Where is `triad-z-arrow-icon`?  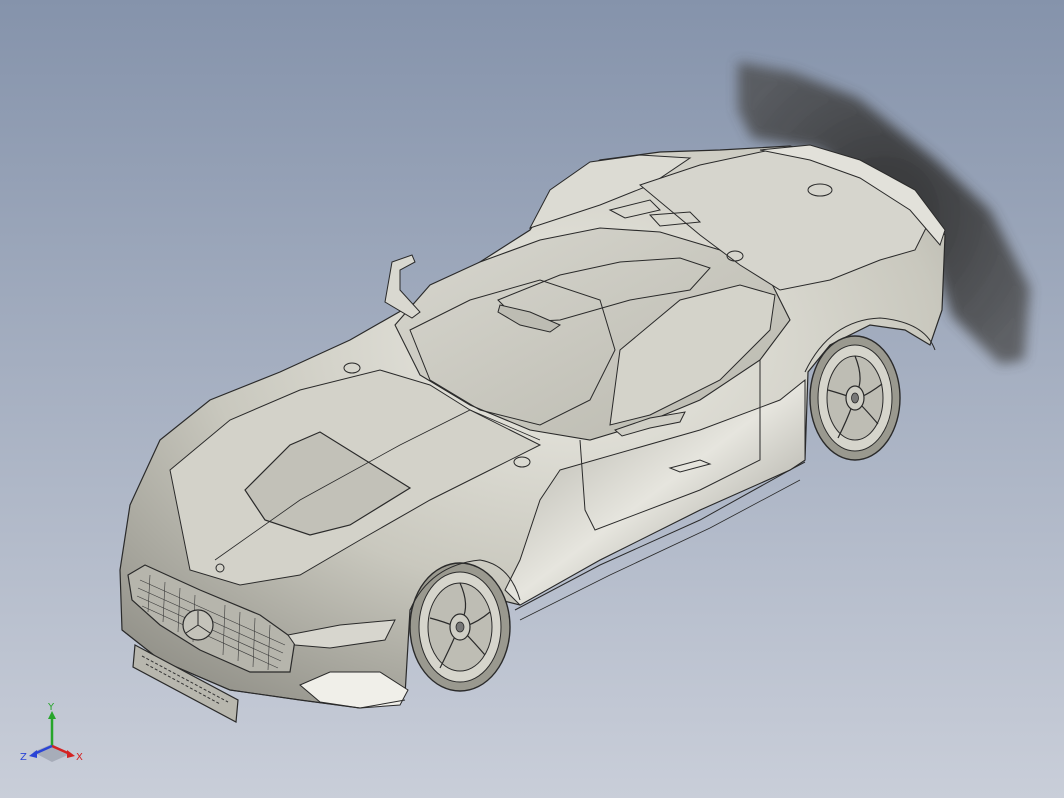 triad-z-arrow-icon is located at coordinates (33, 754).